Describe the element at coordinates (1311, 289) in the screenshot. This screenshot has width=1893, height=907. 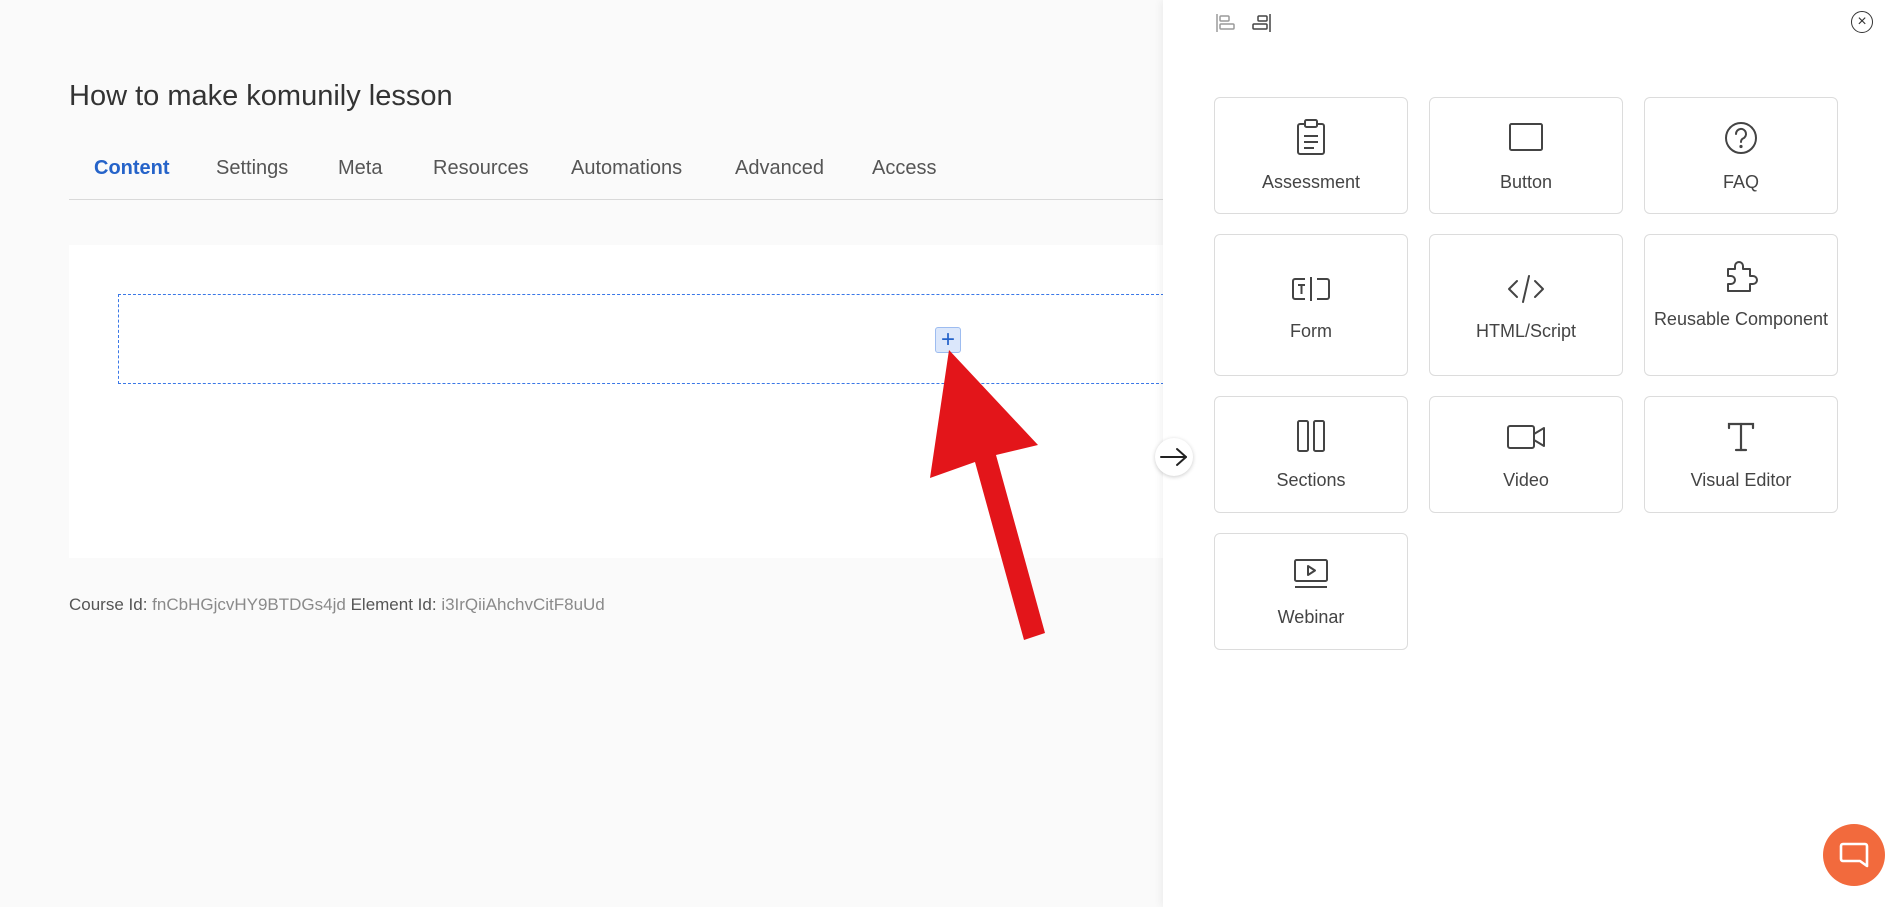
I see `form-input-icon` at that location.